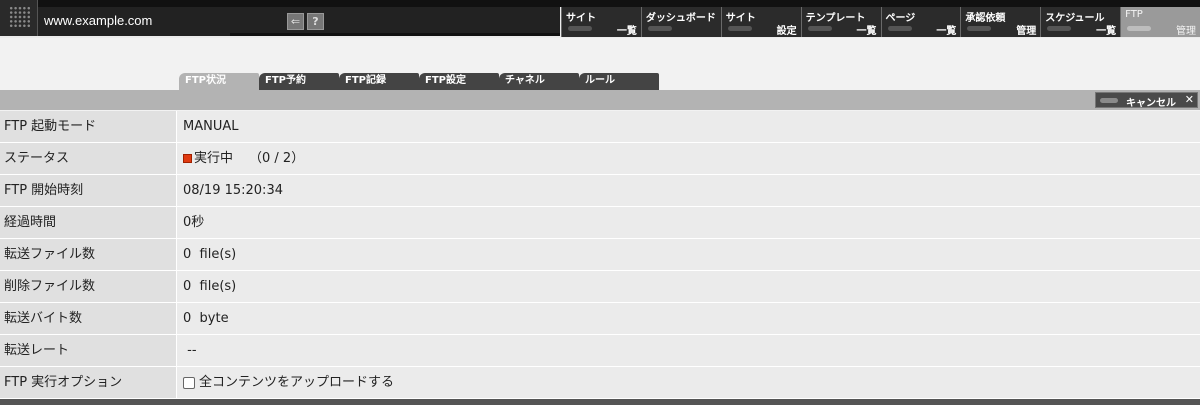  I want to click on table-row: FTP 実行オプション 全コンテンツをアップロードする, so click(600, 383).